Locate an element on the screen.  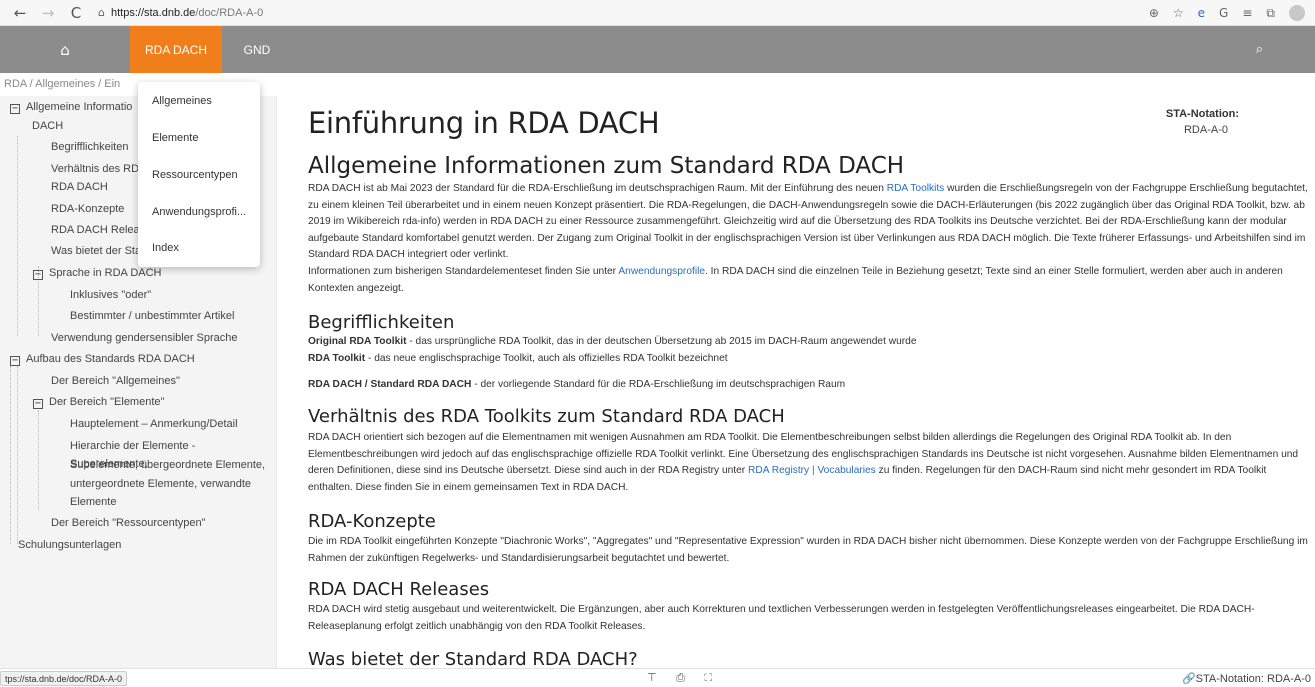
browser-nav: ← → C is located at coordinates (48, 13).